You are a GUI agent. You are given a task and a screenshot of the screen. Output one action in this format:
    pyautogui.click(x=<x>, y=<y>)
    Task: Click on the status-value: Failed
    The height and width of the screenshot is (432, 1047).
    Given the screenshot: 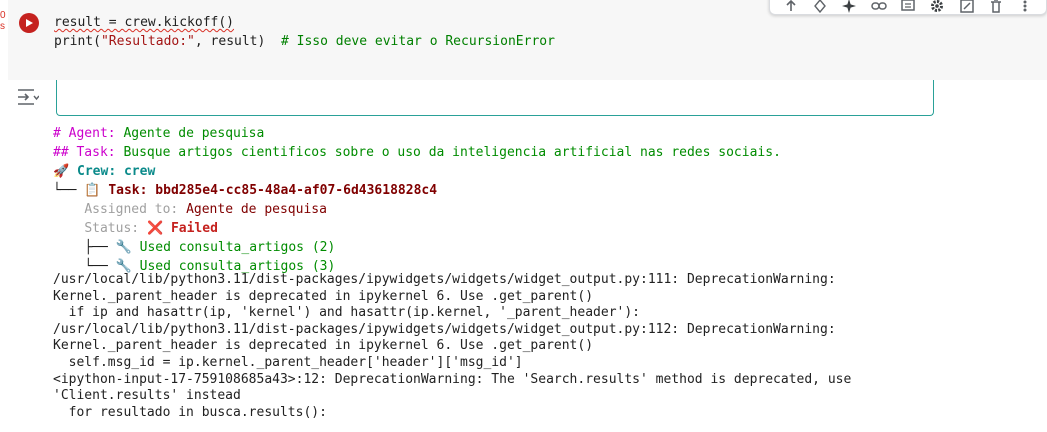 What is the action you would take?
    pyautogui.click(x=194, y=228)
    